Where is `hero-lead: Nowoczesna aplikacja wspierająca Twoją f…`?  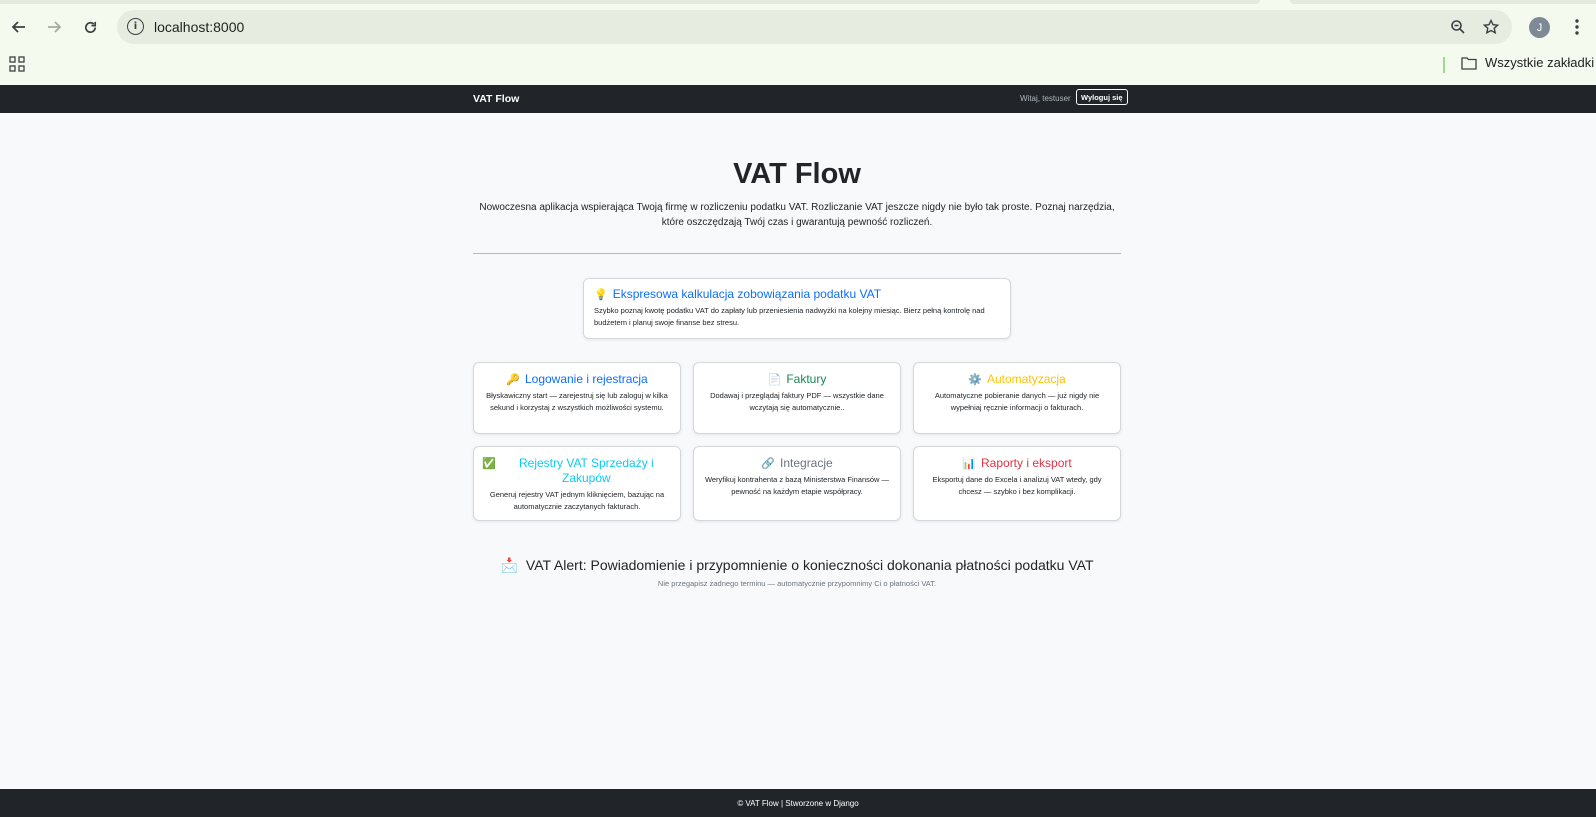 hero-lead: Nowoczesna aplikacja wspierająca Twoją f… is located at coordinates (797, 215).